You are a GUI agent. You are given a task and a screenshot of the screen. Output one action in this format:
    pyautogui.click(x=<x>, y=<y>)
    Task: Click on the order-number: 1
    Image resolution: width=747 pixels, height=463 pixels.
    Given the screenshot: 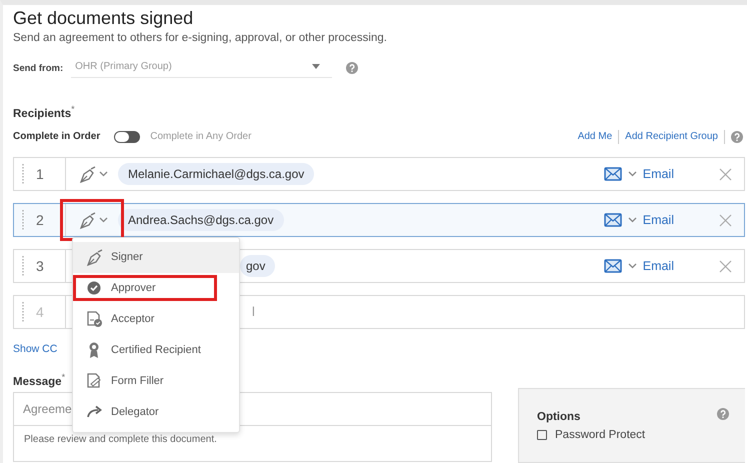 What is the action you would take?
    pyautogui.click(x=40, y=174)
    